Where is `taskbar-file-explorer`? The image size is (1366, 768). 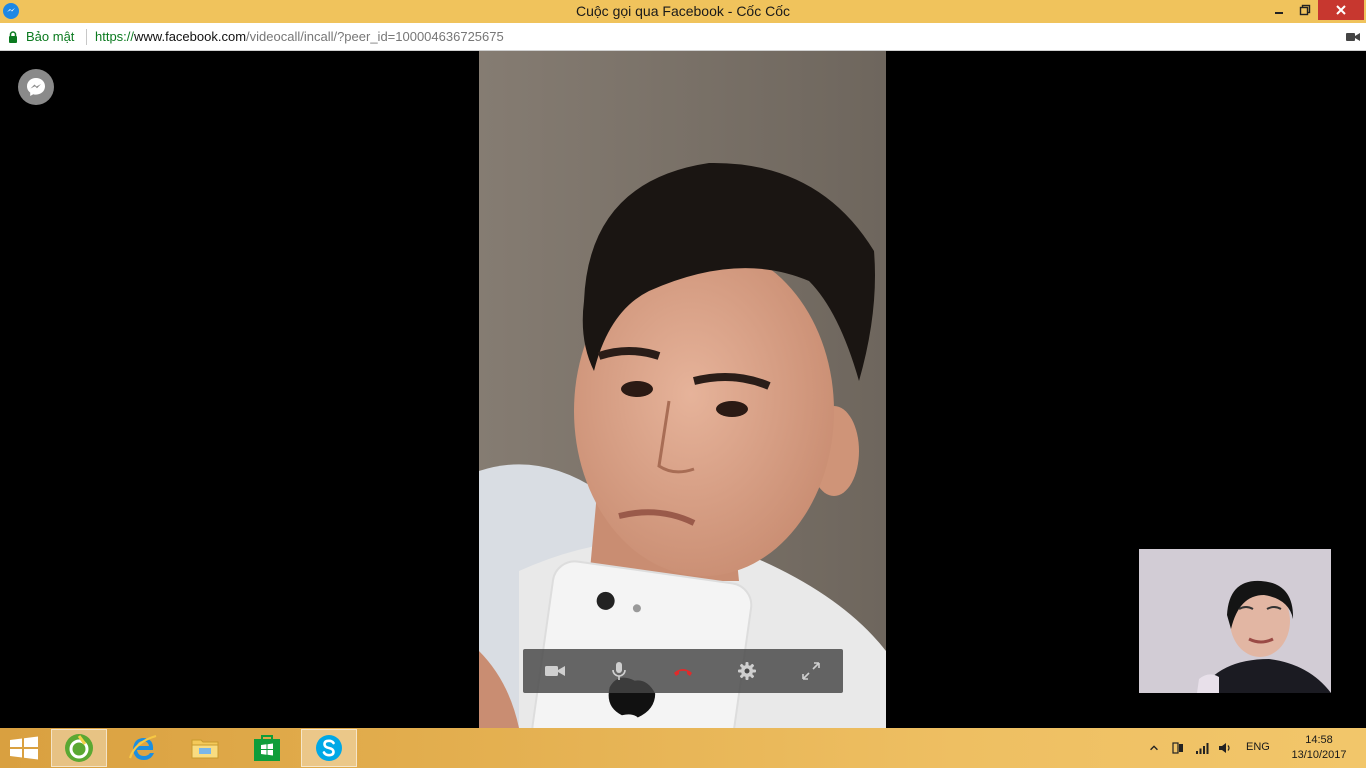
taskbar-file-explorer is located at coordinates (205, 748).